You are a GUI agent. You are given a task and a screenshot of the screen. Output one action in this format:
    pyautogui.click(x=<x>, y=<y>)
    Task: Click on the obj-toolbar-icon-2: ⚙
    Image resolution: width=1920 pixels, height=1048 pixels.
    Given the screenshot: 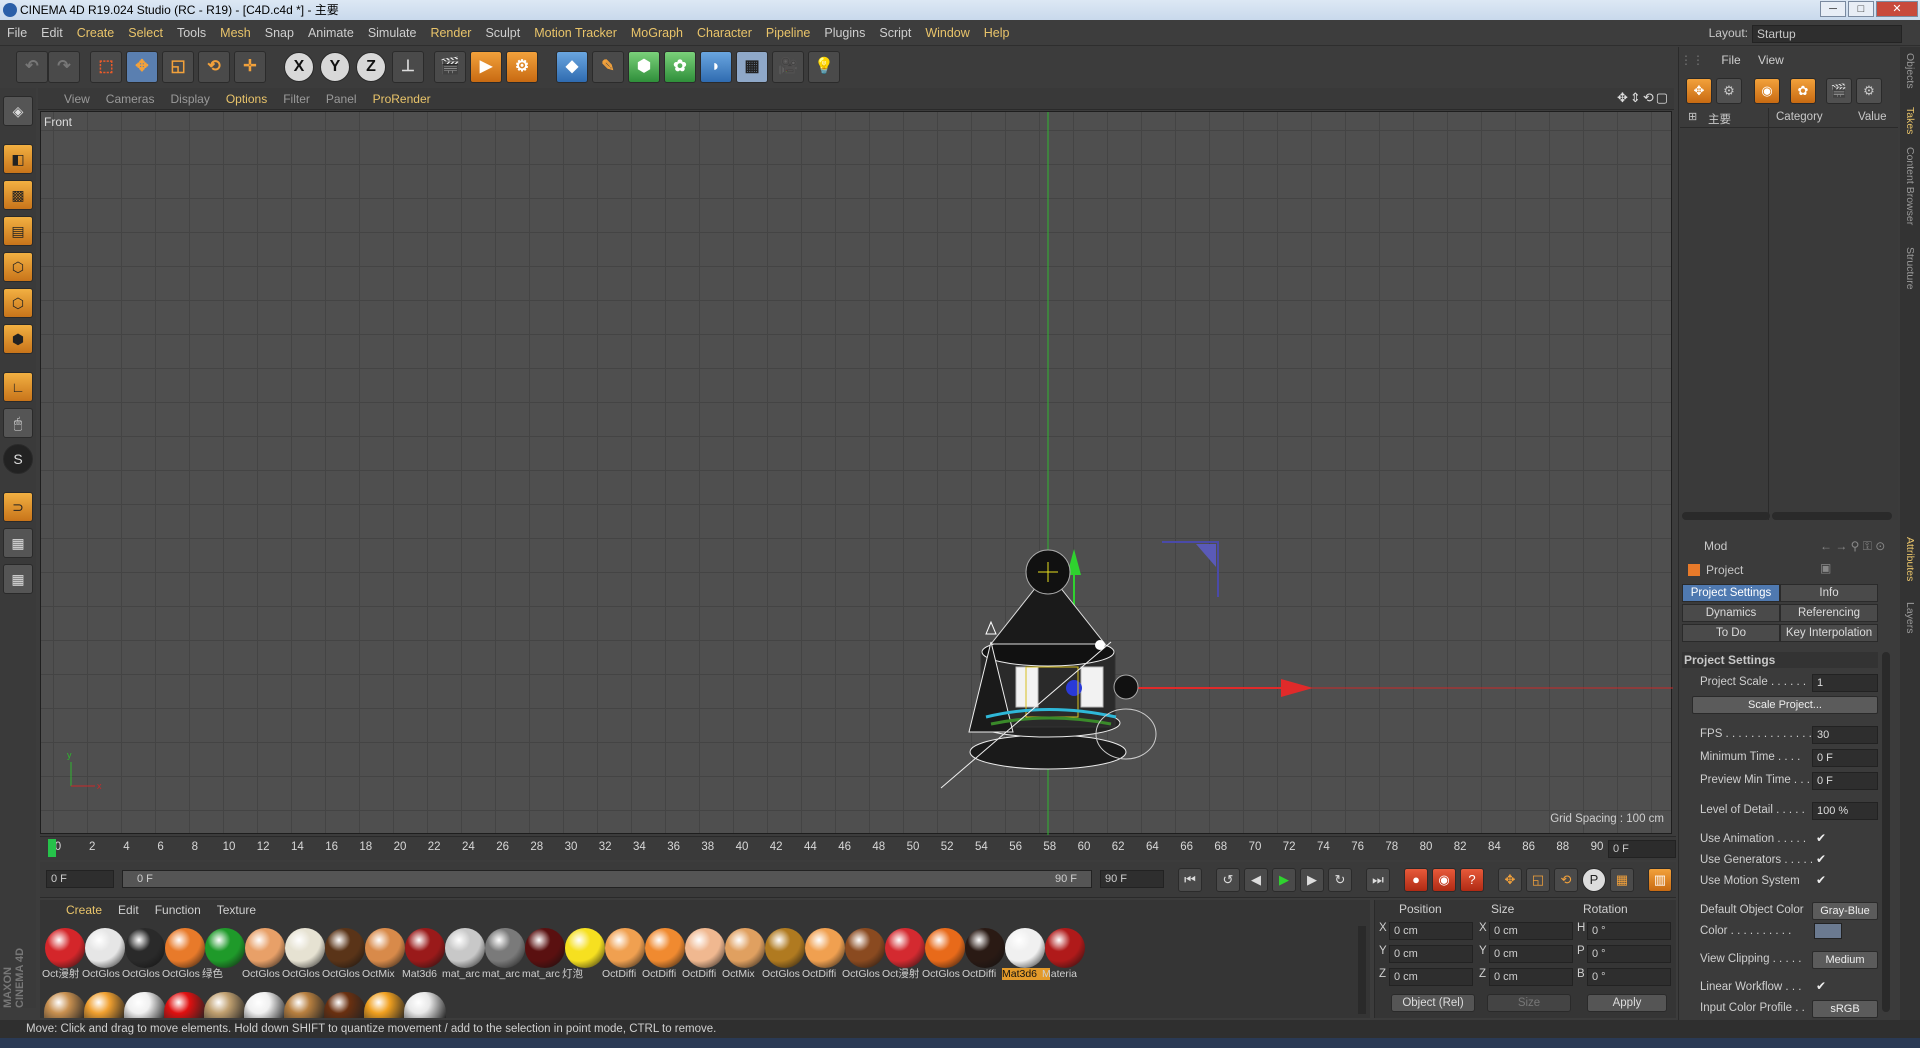 What is the action you would take?
    pyautogui.click(x=1729, y=91)
    